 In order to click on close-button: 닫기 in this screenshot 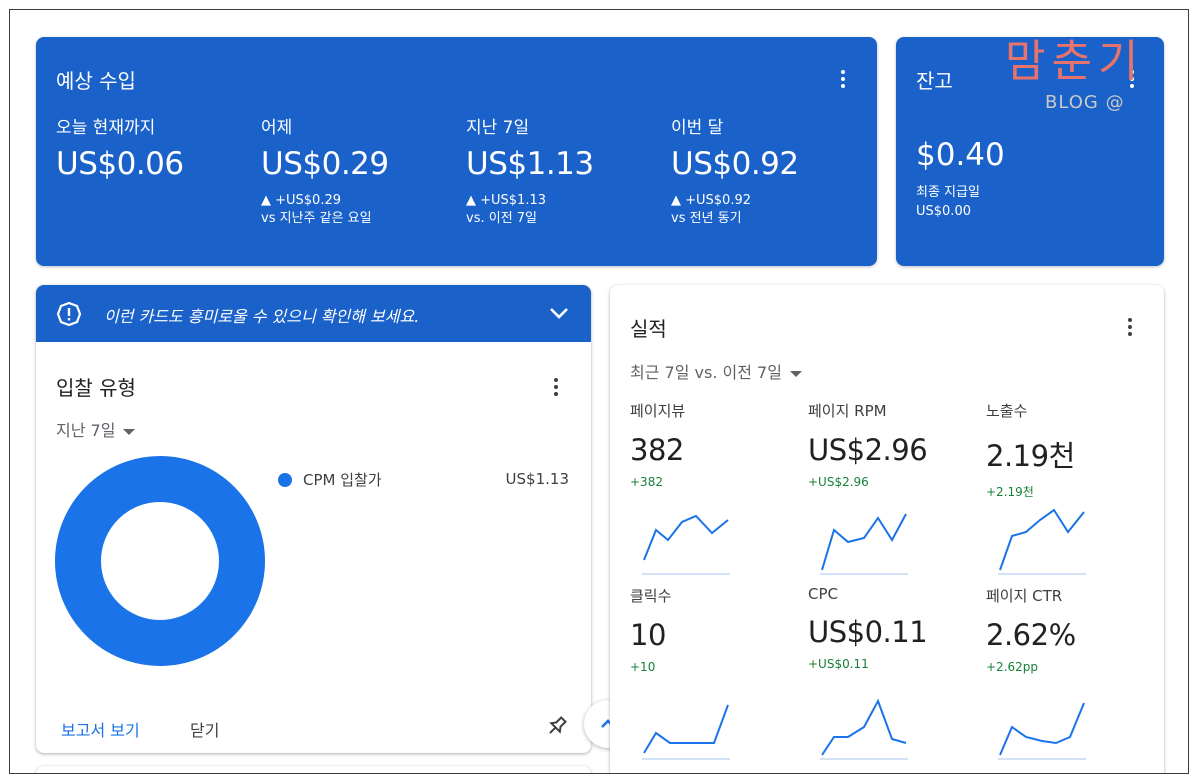, I will do `click(204, 729)`.